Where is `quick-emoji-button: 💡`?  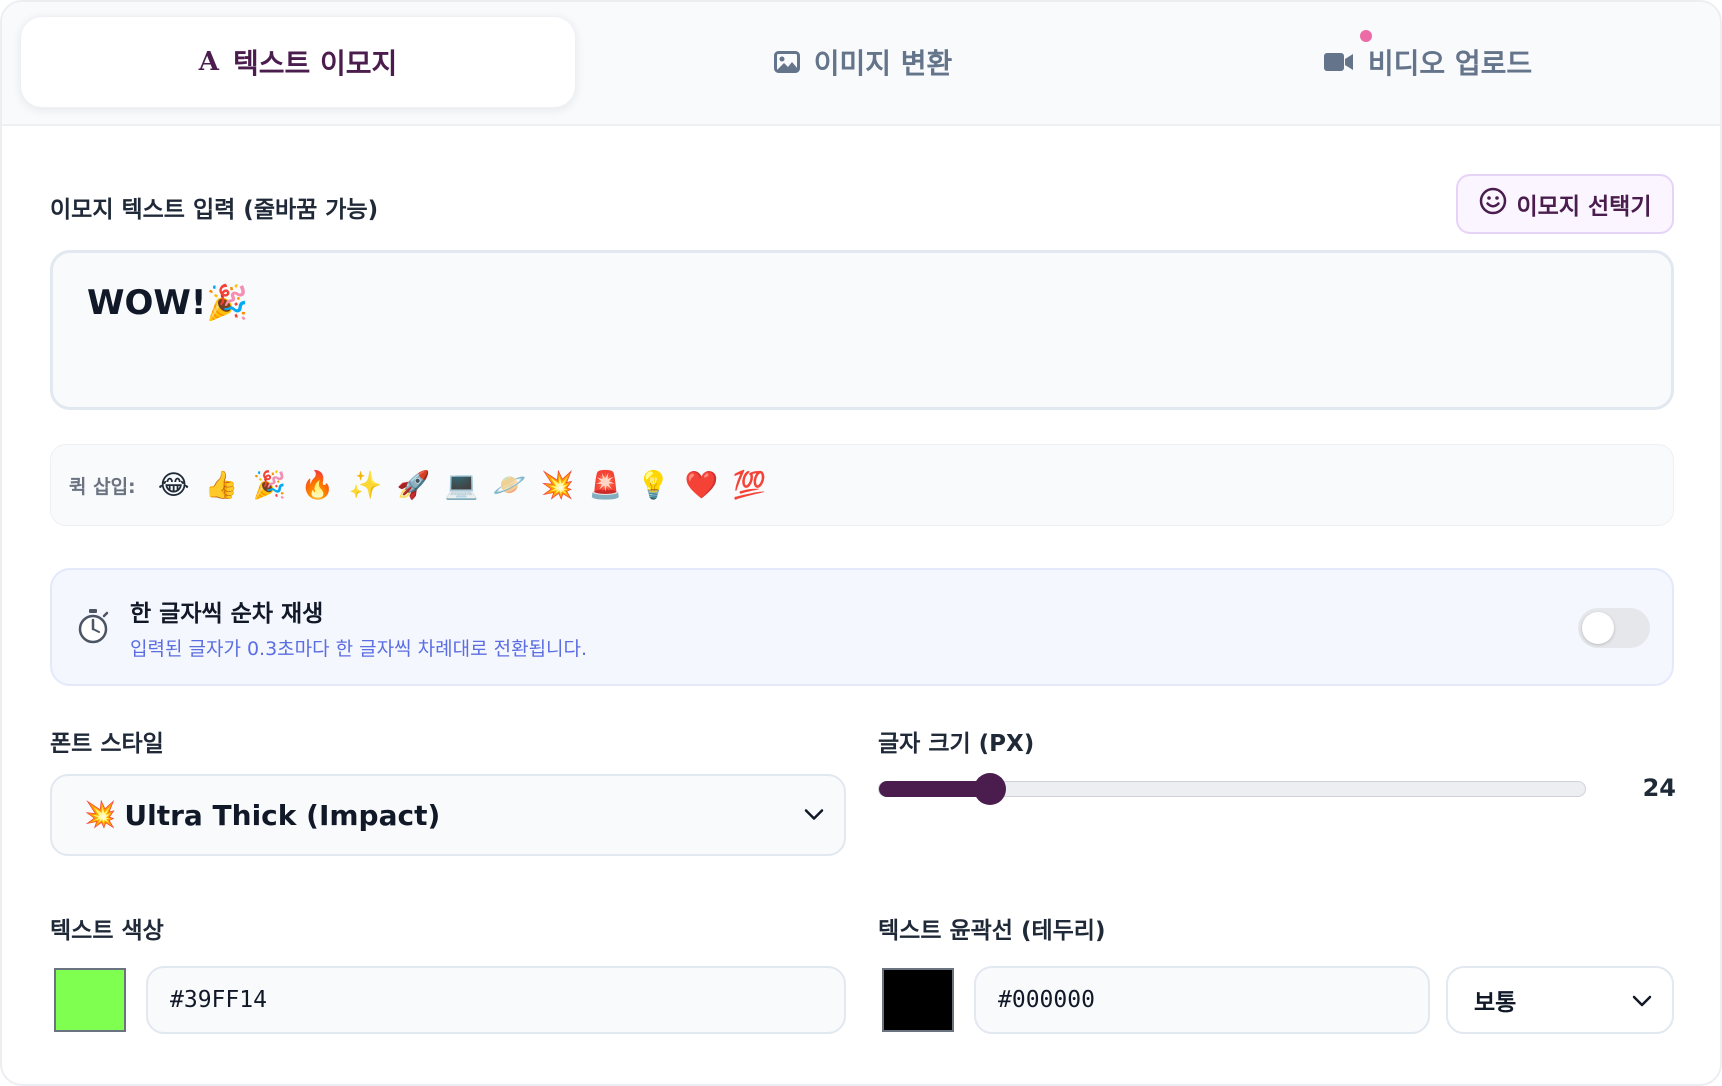 quick-emoji-button: 💡 is located at coordinates (654, 485).